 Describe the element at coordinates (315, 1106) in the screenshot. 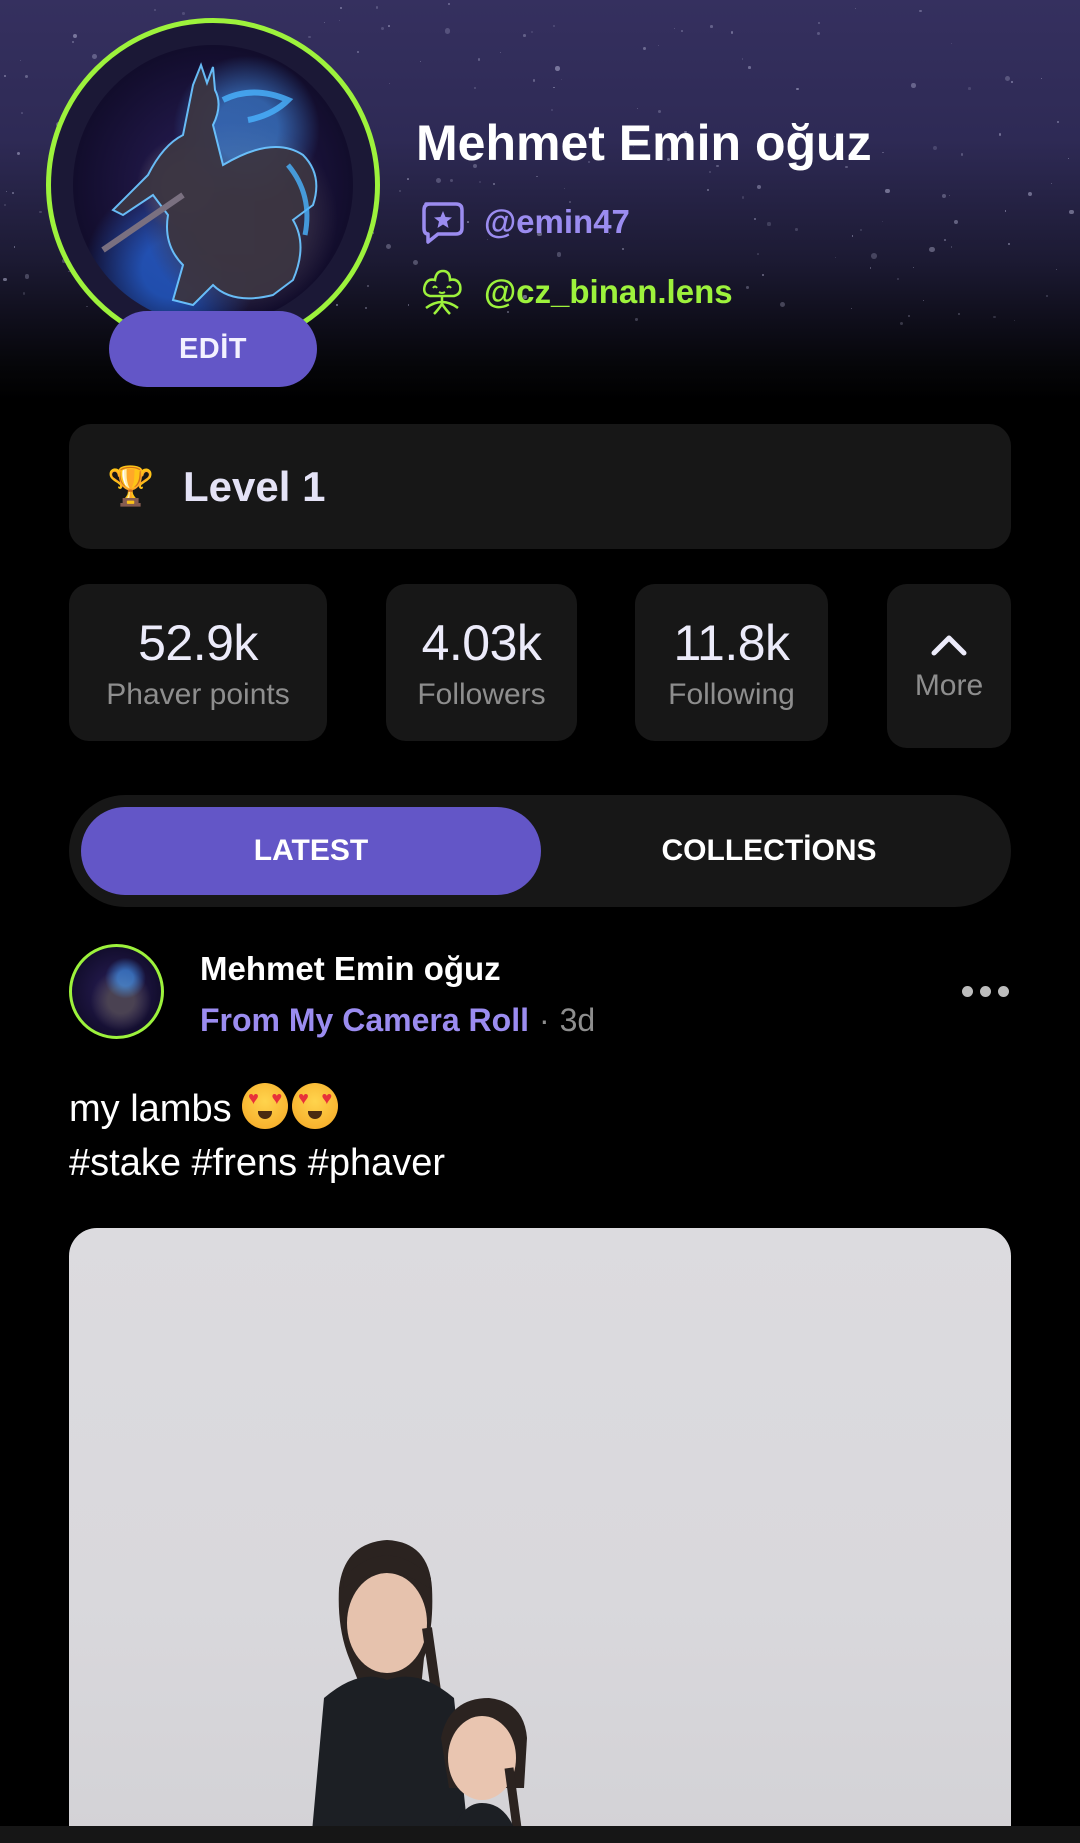

I see `heart-eyes-emoji-icon` at that location.